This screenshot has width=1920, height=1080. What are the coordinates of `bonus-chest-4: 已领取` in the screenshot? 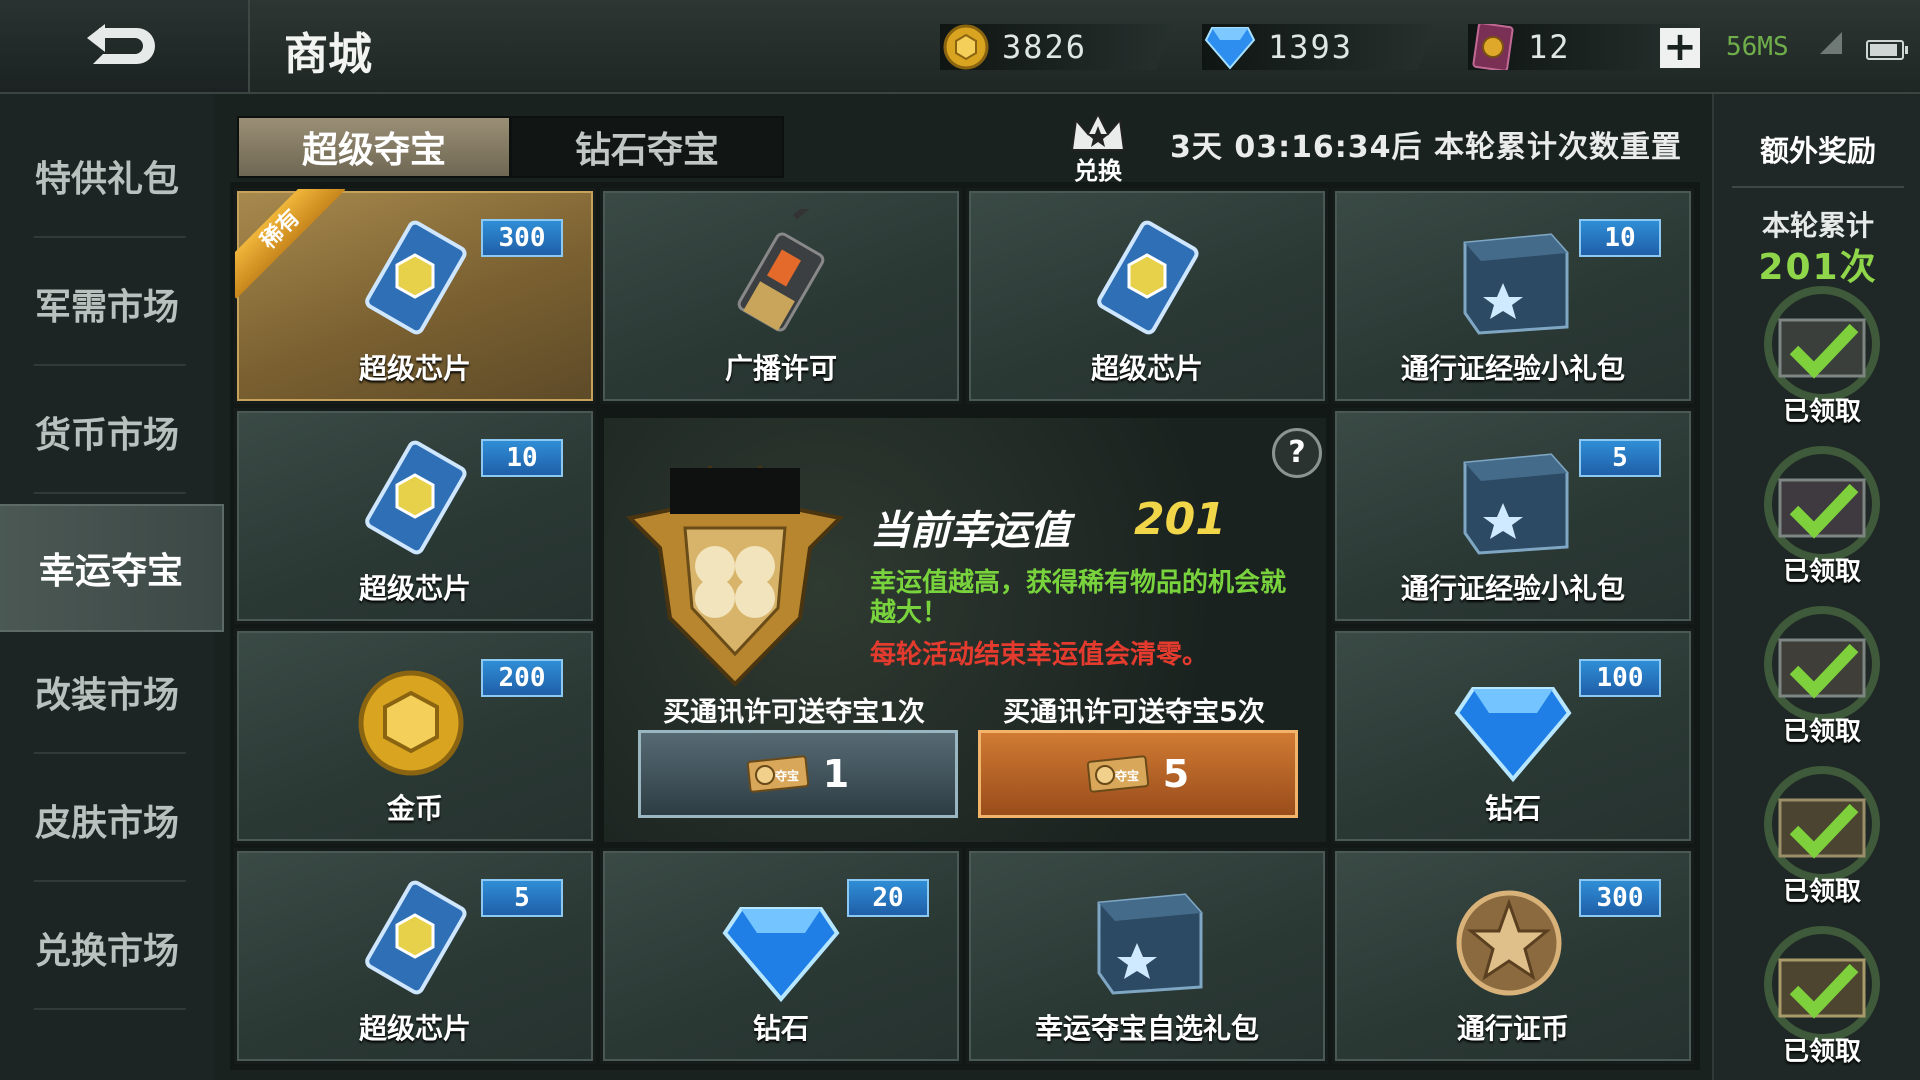 It's located at (1822, 835).